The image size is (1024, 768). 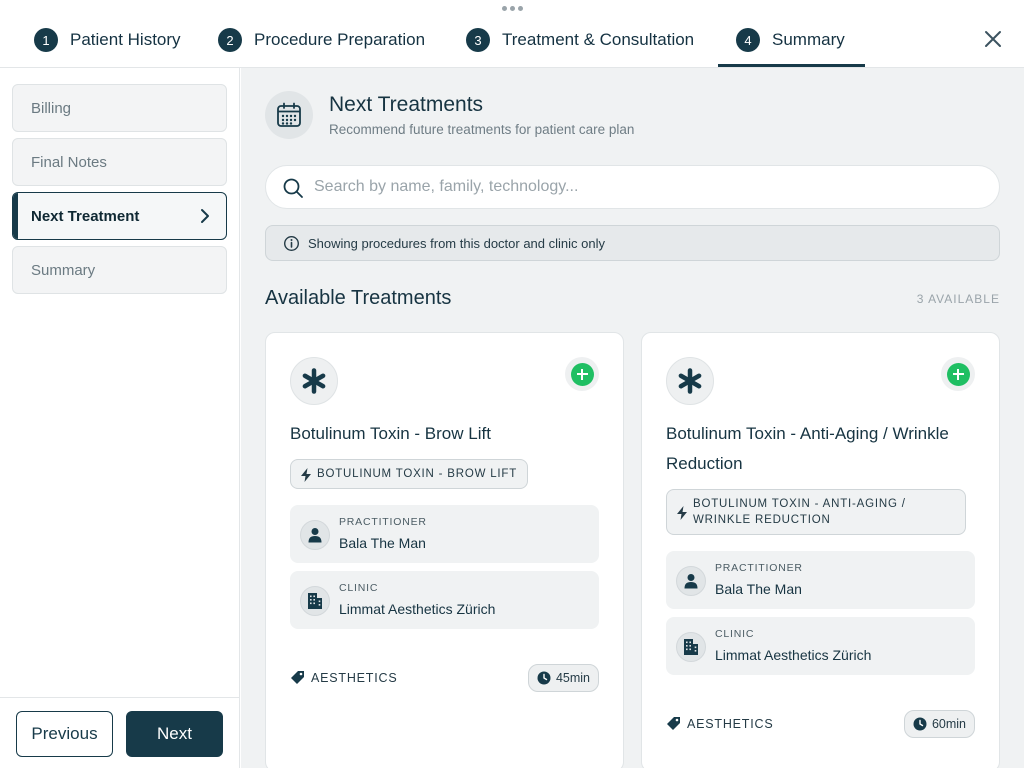 What do you see at coordinates (340, 39) in the screenshot?
I see `step-label: Procedure Preparation` at bounding box center [340, 39].